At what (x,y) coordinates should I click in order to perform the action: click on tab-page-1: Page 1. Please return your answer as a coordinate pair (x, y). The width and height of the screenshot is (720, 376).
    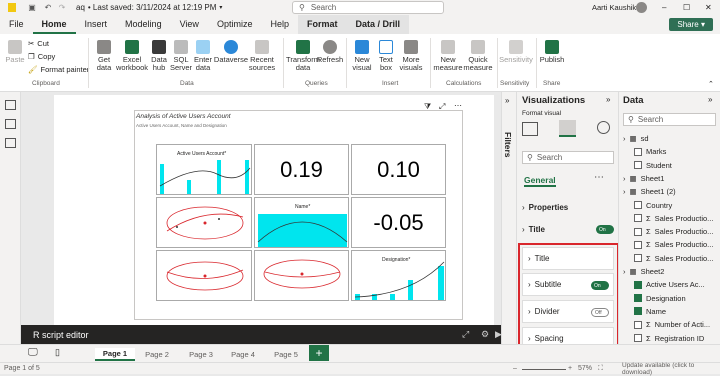
    Looking at the image, I should click on (115, 354).